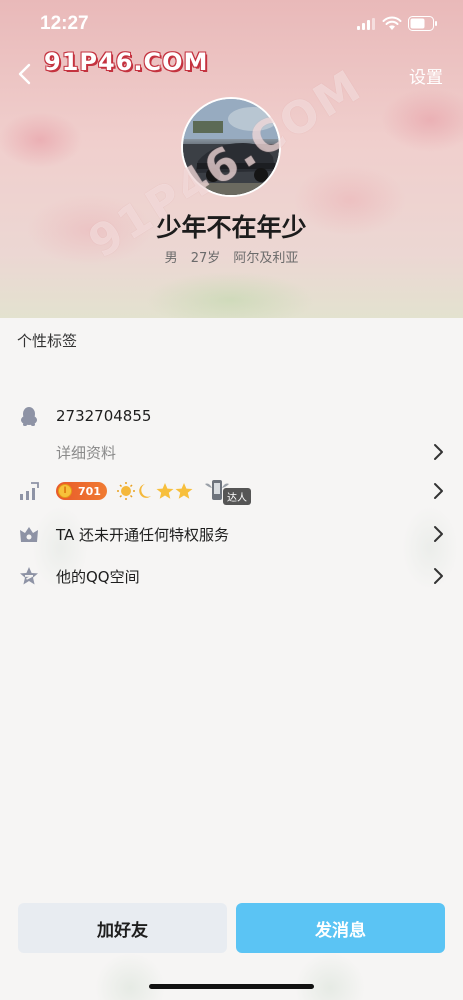 This screenshot has width=463, height=1000. Describe the element at coordinates (98, 576) in the screenshot. I see `qzone-text: 他的QQ空间` at that location.